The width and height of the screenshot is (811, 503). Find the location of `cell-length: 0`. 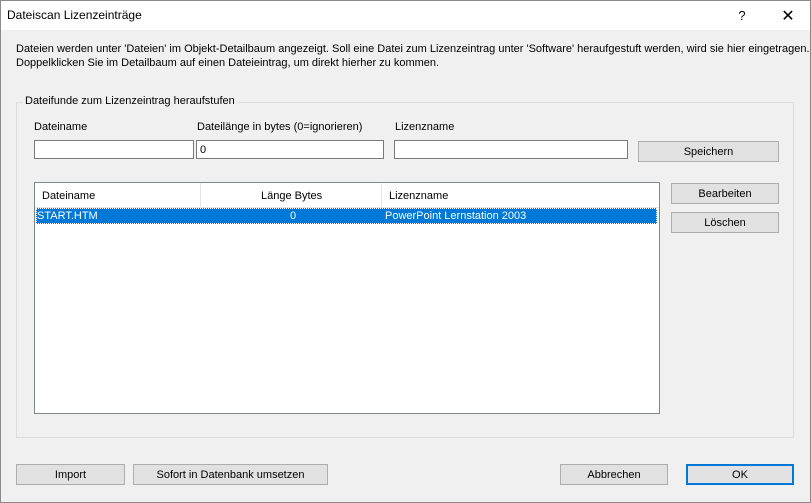

cell-length: 0 is located at coordinates (293, 216).